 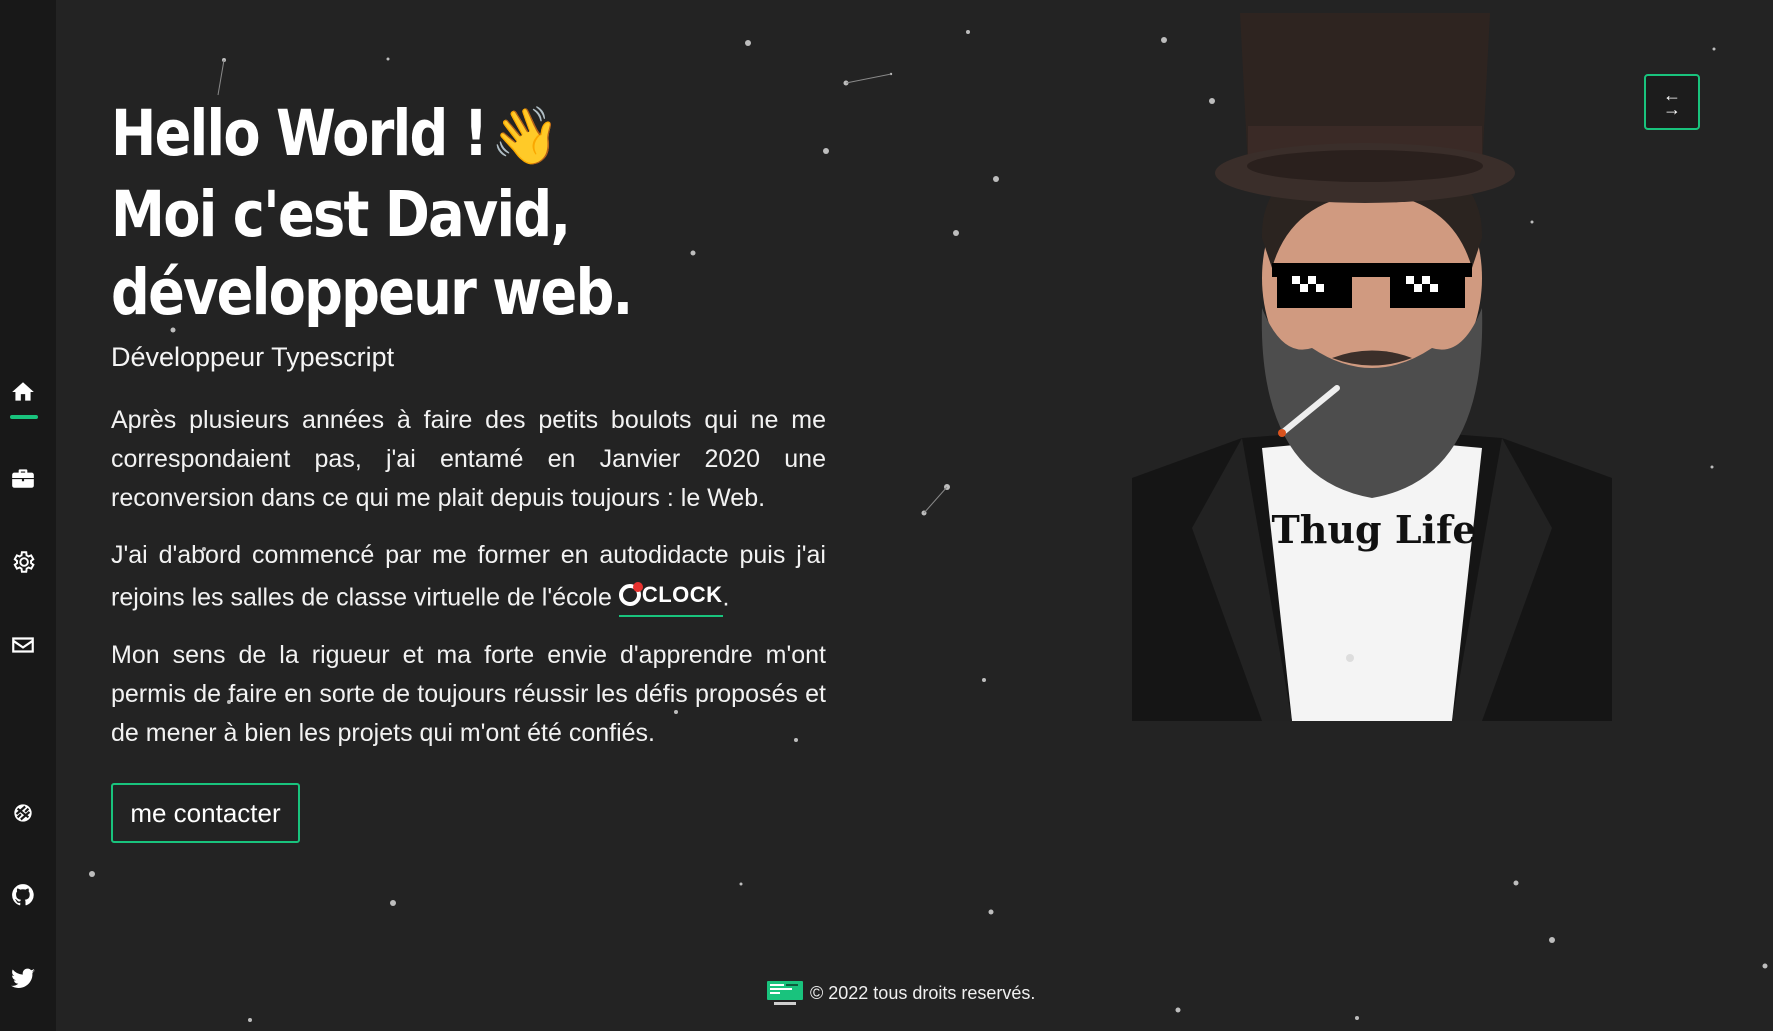 What do you see at coordinates (341, 214) in the screenshot?
I see `hero-title-line2: Moi c'est David,` at bounding box center [341, 214].